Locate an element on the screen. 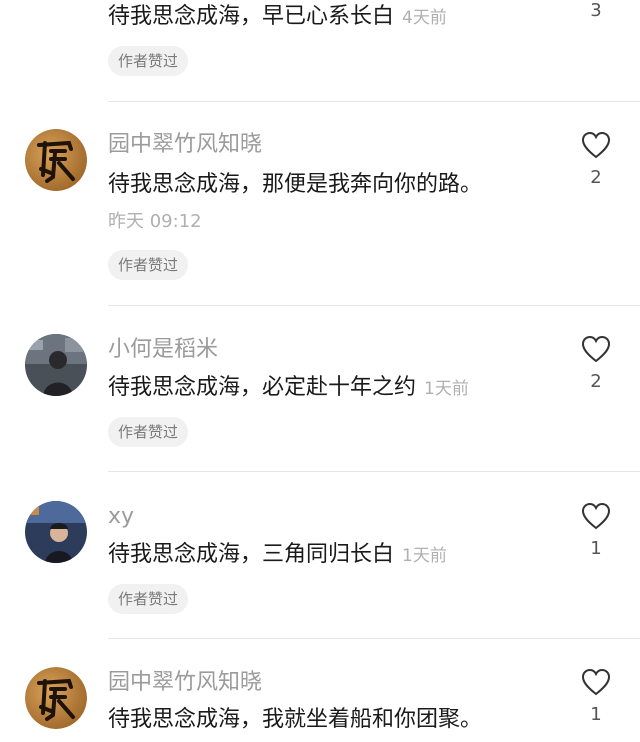  comment-time: 昨天 09:12 is located at coordinates (155, 221).